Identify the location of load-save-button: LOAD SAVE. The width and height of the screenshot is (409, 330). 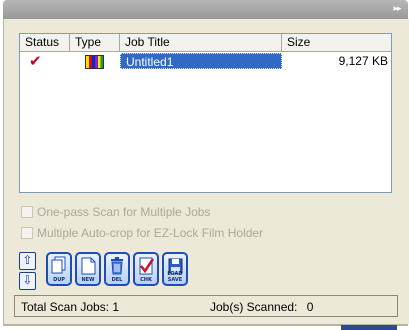
(175, 269).